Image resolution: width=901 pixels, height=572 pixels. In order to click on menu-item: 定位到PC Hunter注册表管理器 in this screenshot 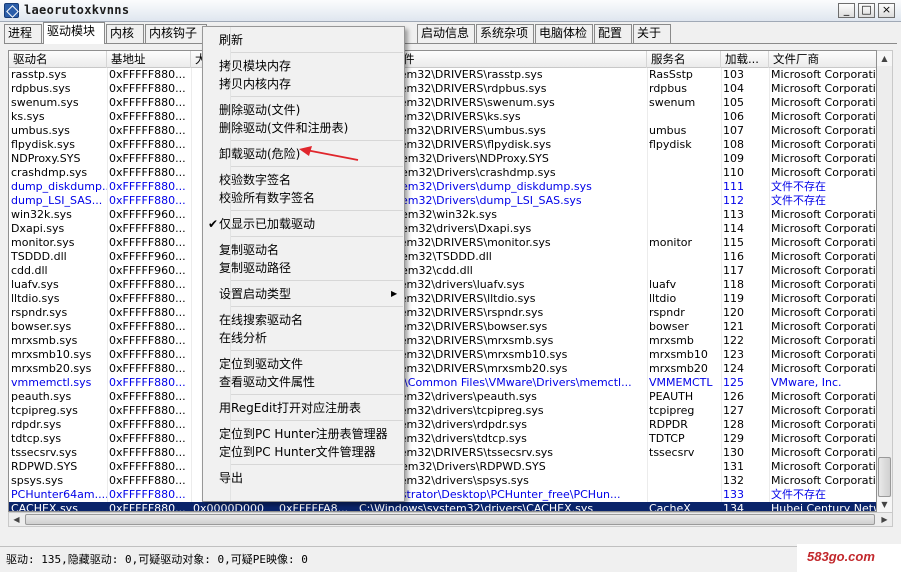, I will do `click(303, 434)`.